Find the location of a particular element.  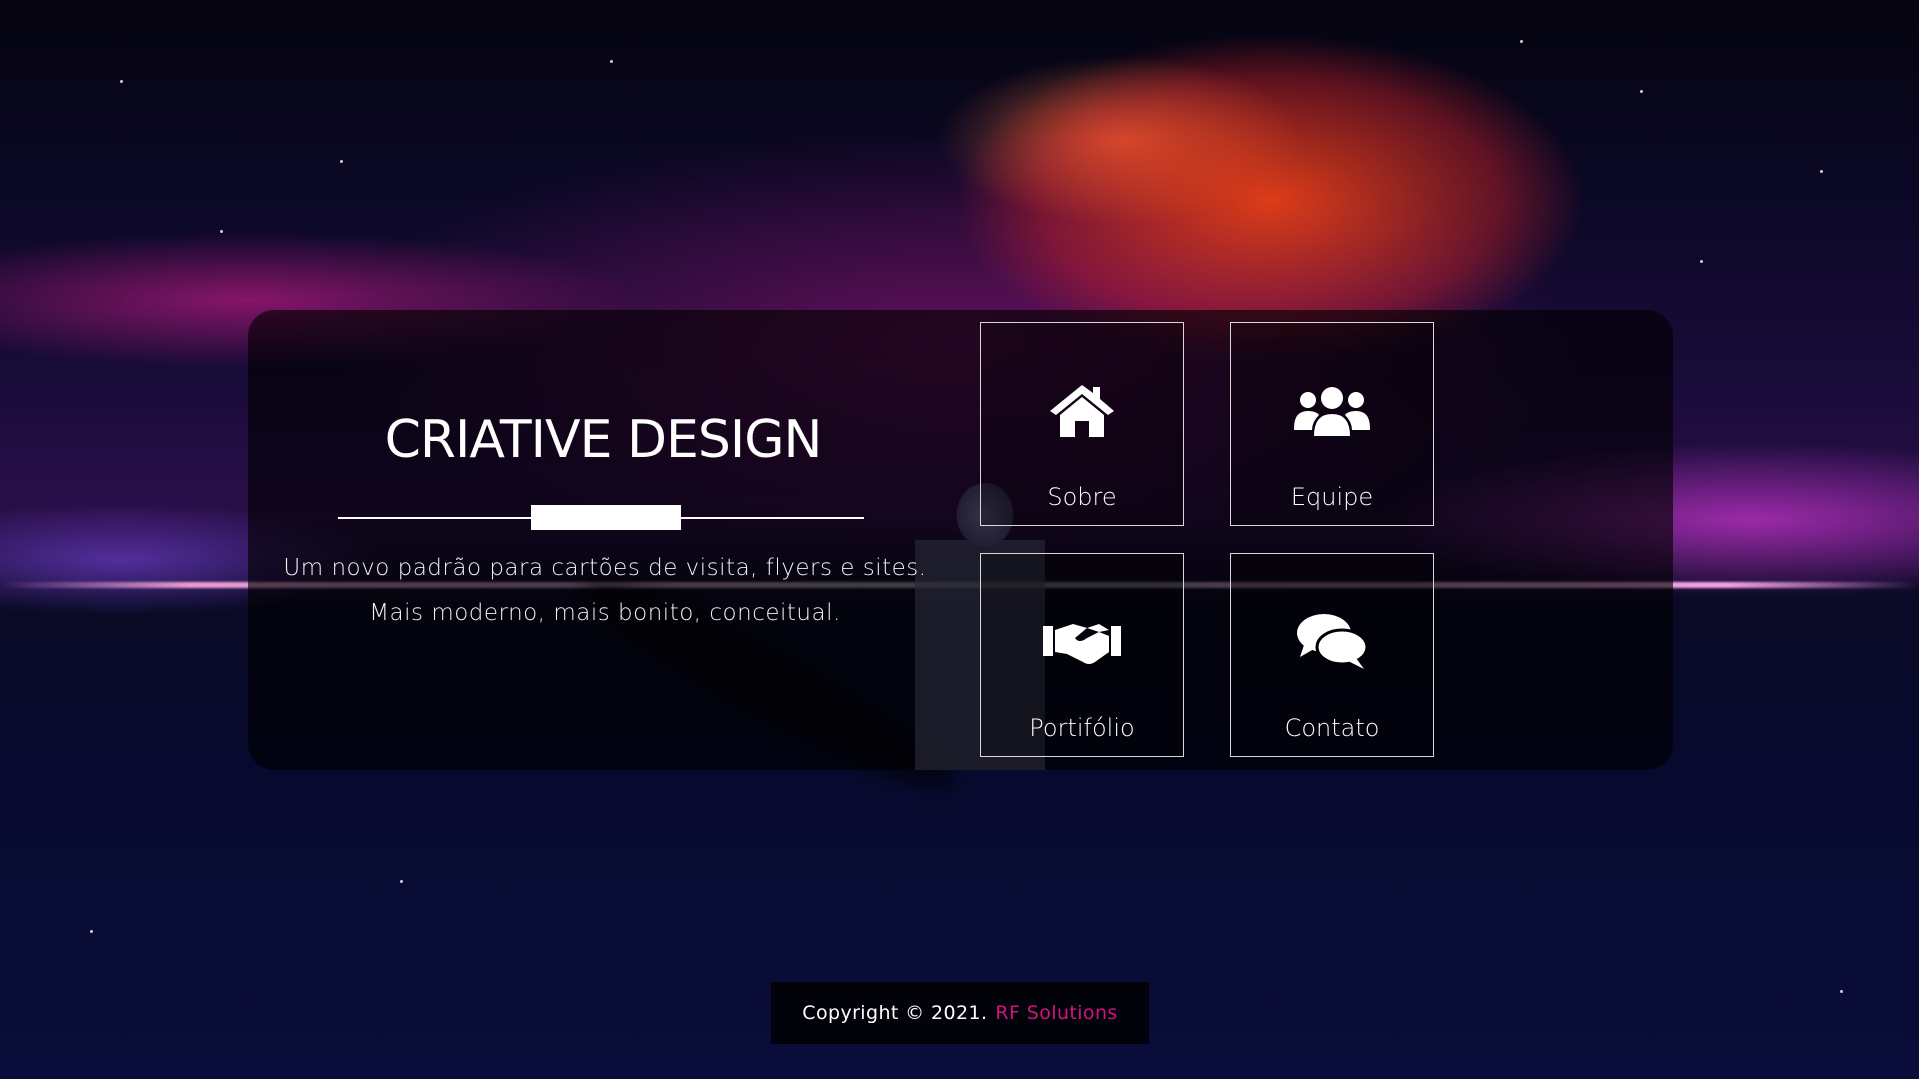

menu-tile-portfolio: Portifólio is located at coordinates (1082, 655).